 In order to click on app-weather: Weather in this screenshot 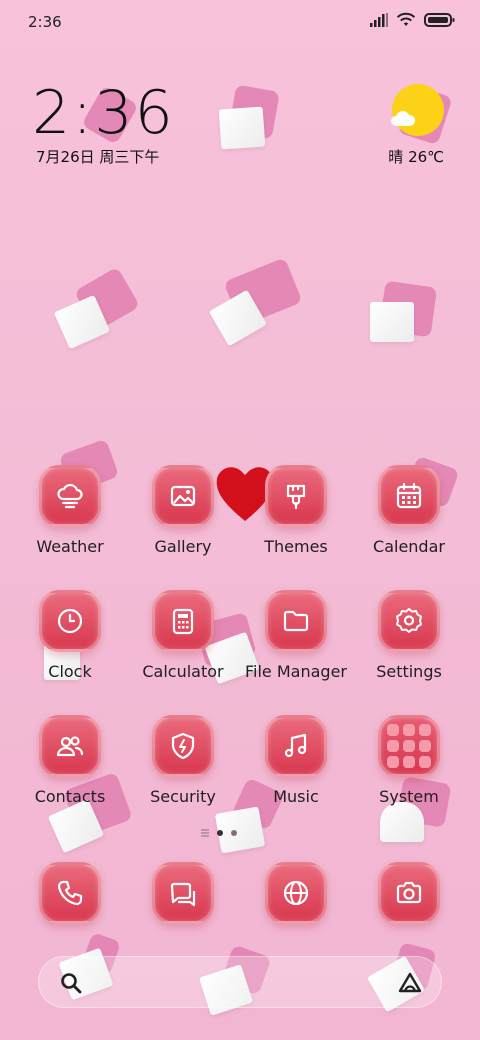, I will do `click(70, 510)`.